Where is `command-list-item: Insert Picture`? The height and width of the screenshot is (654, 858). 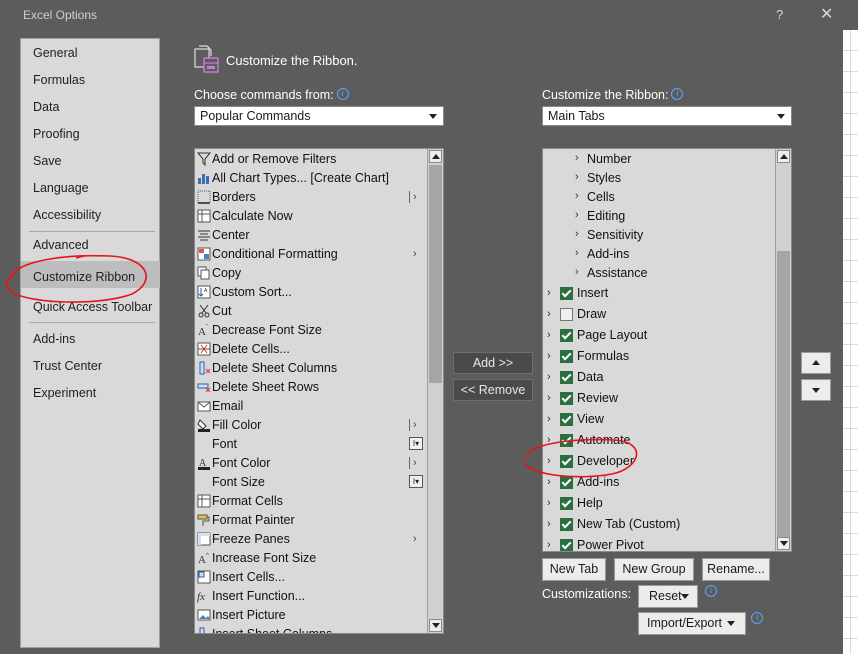
command-list-item: Insert Picture is located at coordinates (309, 615).